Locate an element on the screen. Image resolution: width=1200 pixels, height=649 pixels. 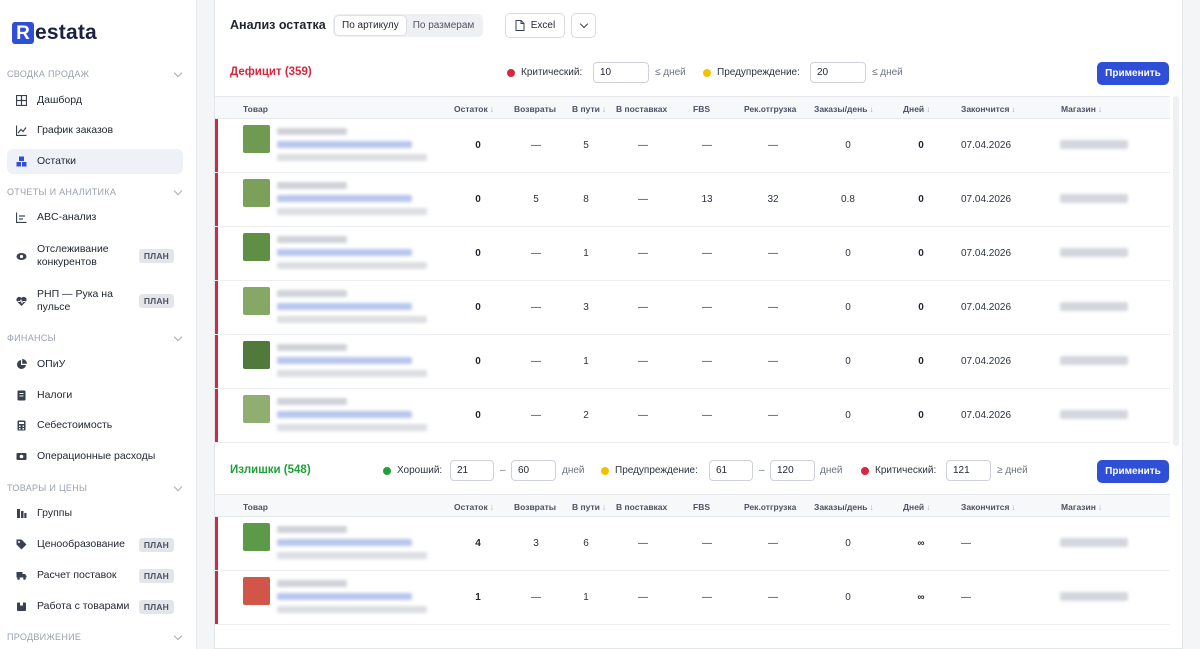
table-scrollbar is located at coordinates (1176, 271).